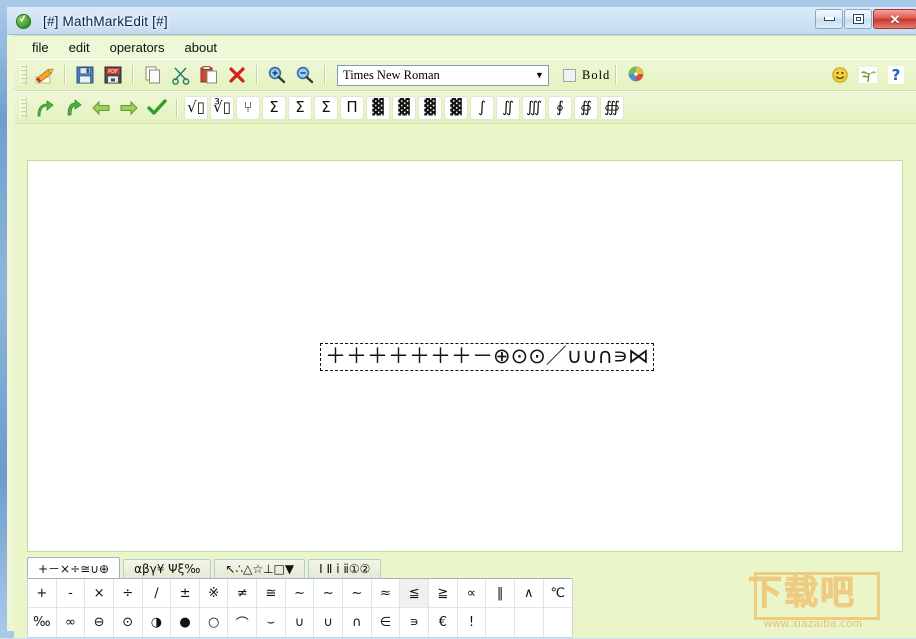 The image size is (916, 639). What do you see at coordinates (443, 622) in the screenshot?
I see `symbol-cell: €` at bounding box center [443, 622].